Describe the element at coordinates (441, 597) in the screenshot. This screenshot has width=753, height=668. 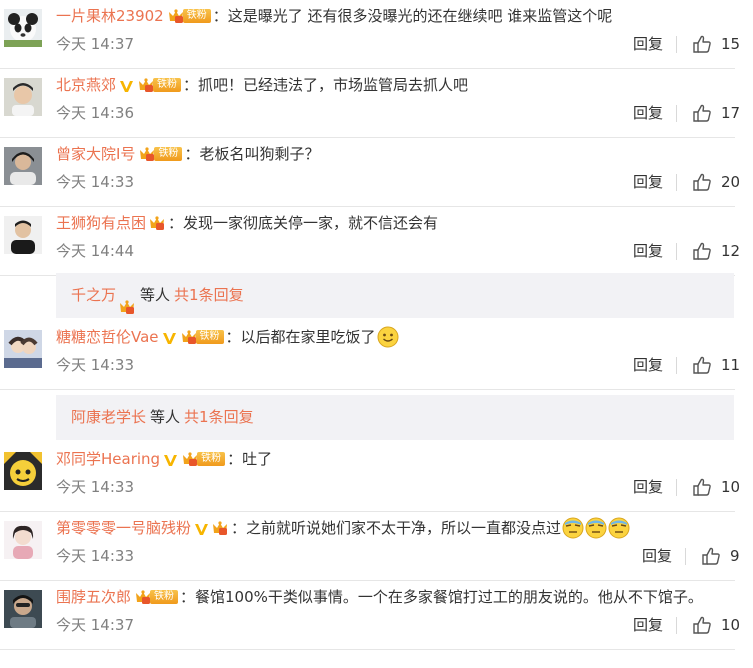
I see `comment-text: ：餐馆100%干类似事情。一个在多家餐馆打过工的朋友说的。他从不下馆子。` at that location.